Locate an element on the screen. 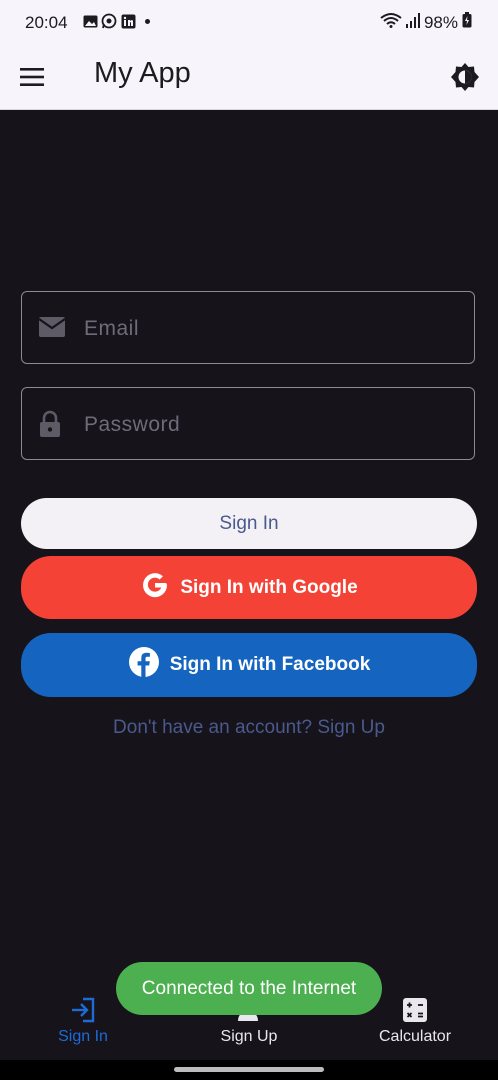 The image size is (498, 1080). status-bar: 20:04 98% is located at coordinates (249, 23).